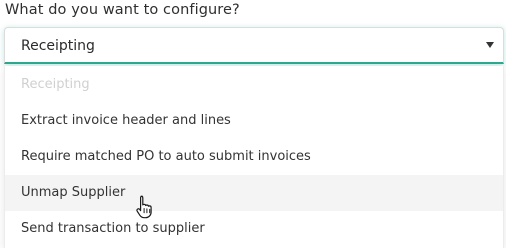  What do you see at coordinates (55, 84) in the screenshot?
I see `option-receipting: Receipting` at bounding box center [55, 84].